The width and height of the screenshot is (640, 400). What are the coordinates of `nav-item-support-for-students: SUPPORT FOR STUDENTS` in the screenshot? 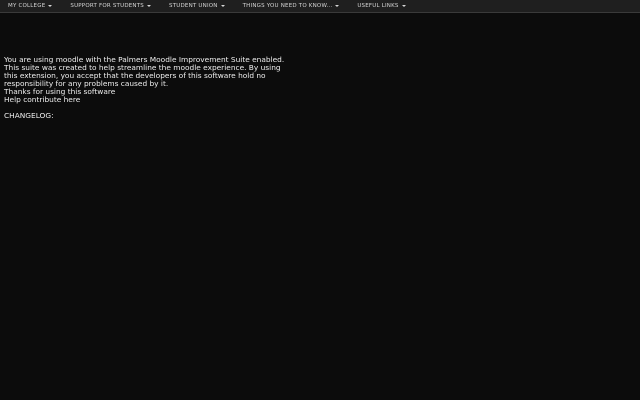 It's located at (110, 6).